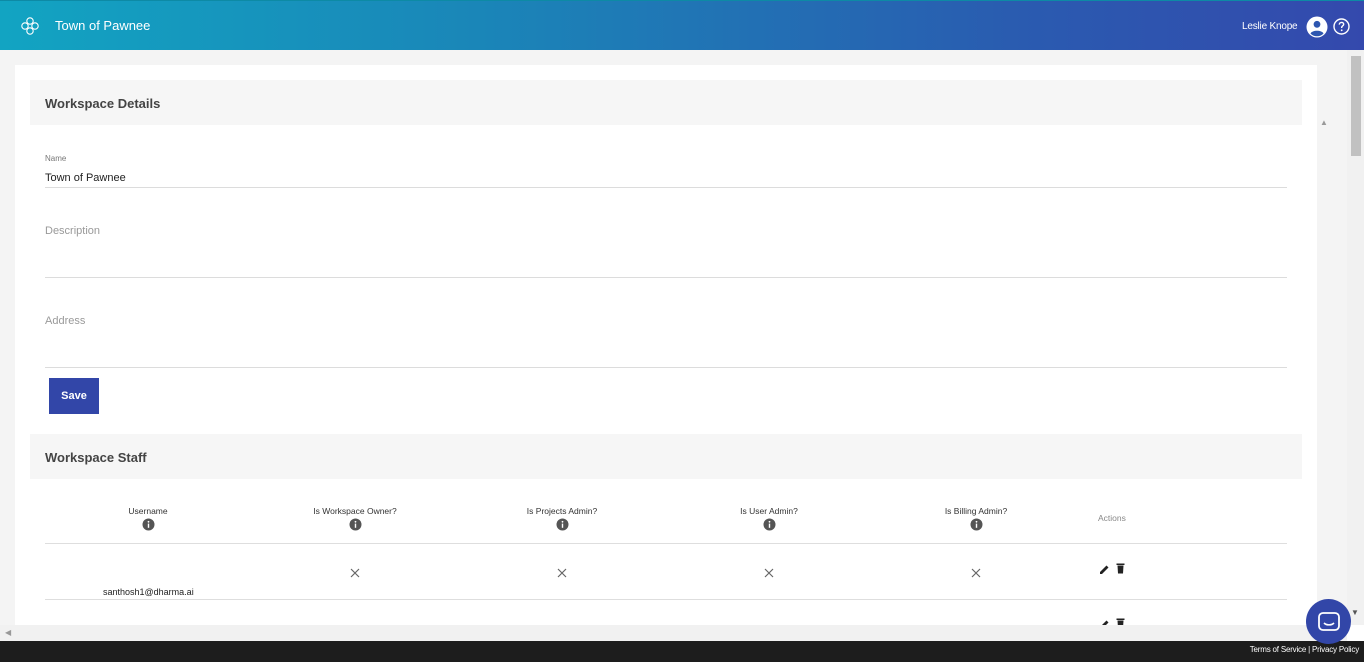 The image size is (1364, 662). I want to click on description-underline, so click(666, 277).